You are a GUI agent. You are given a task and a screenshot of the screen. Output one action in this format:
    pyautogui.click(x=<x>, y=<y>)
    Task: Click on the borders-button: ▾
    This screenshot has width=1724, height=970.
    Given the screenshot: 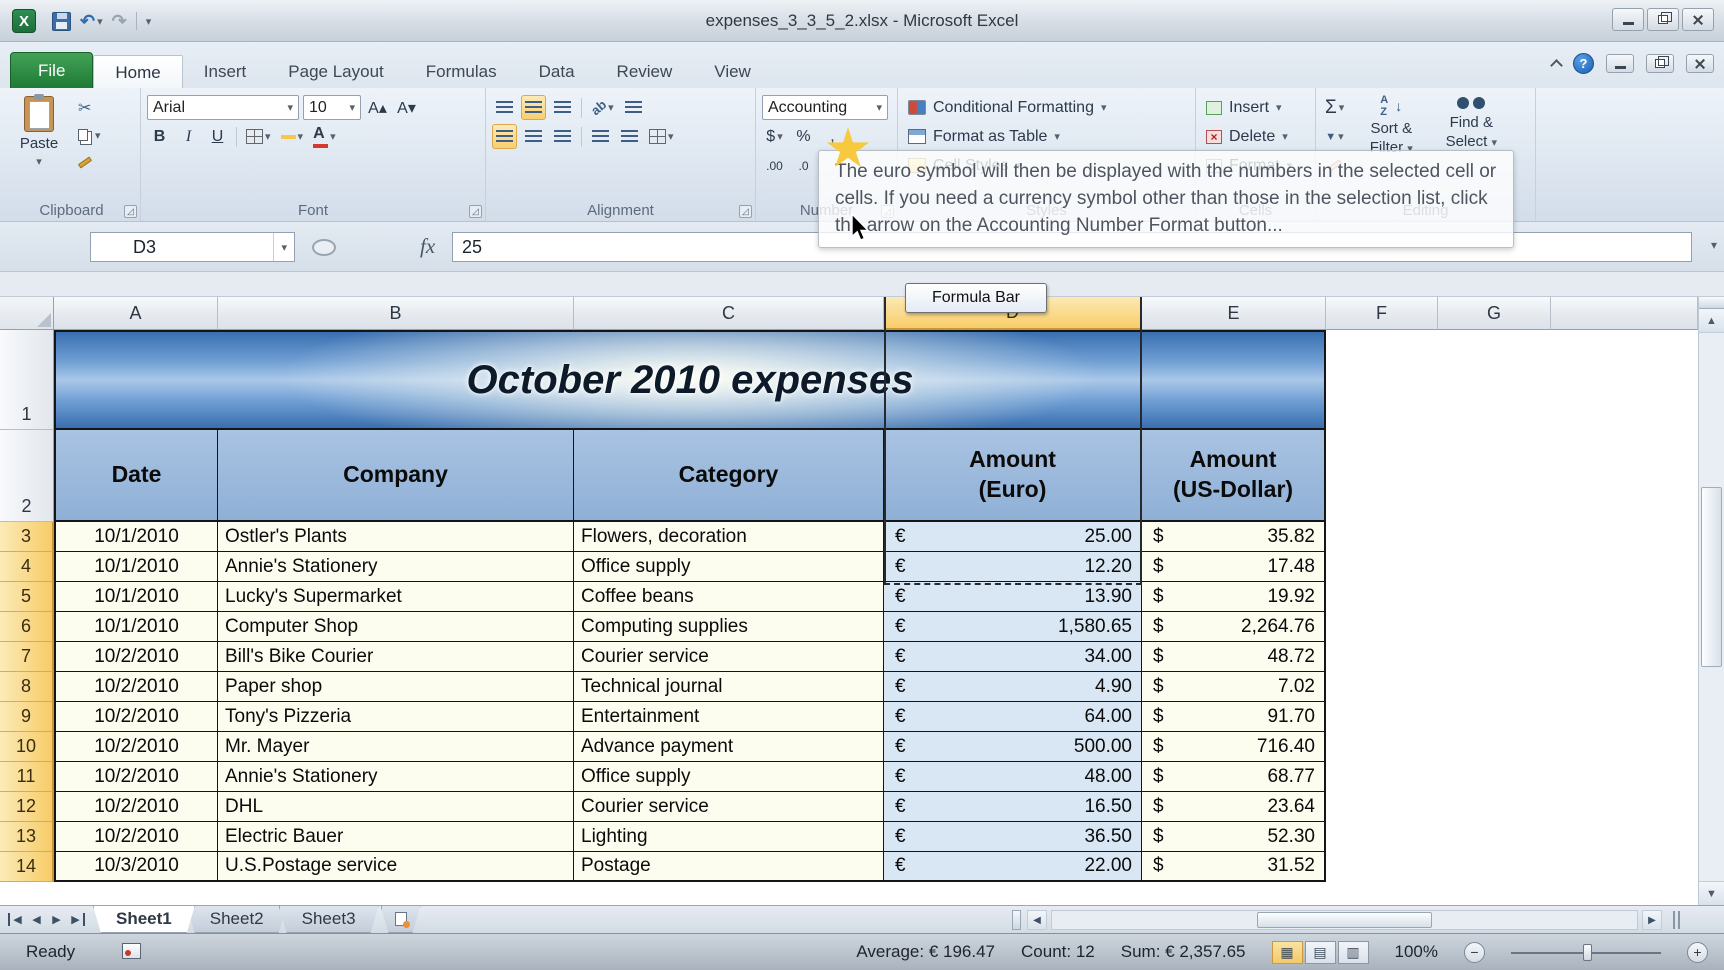 What is the action you would take?
    pyautogui.click(x=258, y=136)
    